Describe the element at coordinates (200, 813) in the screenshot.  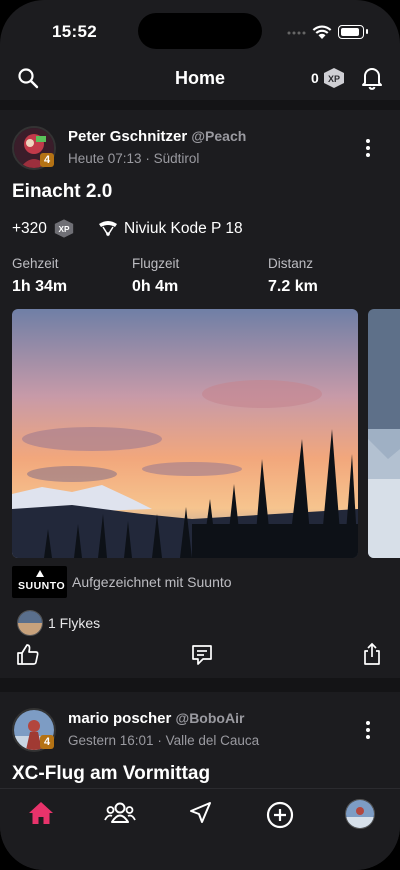
I see `navigation-icon` at that location.